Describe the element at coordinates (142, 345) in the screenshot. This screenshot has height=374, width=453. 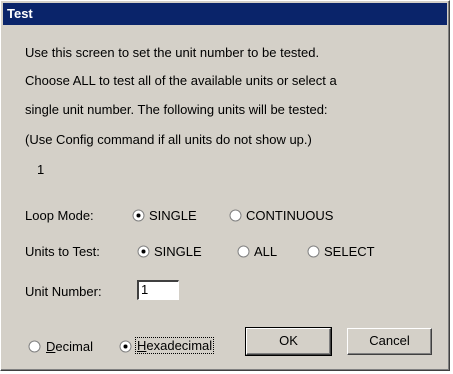
I see `hexadecimal-mnemonic: H` at that location.